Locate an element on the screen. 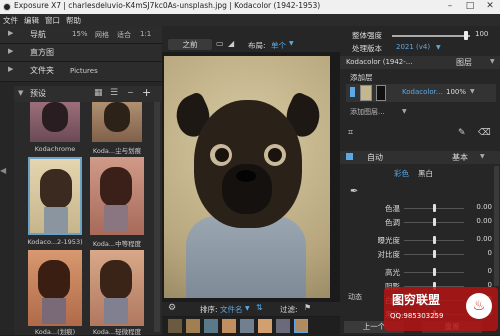  menu-bar: 文件 编辑 窗口 帮助 is located at coordinates (250, 20).